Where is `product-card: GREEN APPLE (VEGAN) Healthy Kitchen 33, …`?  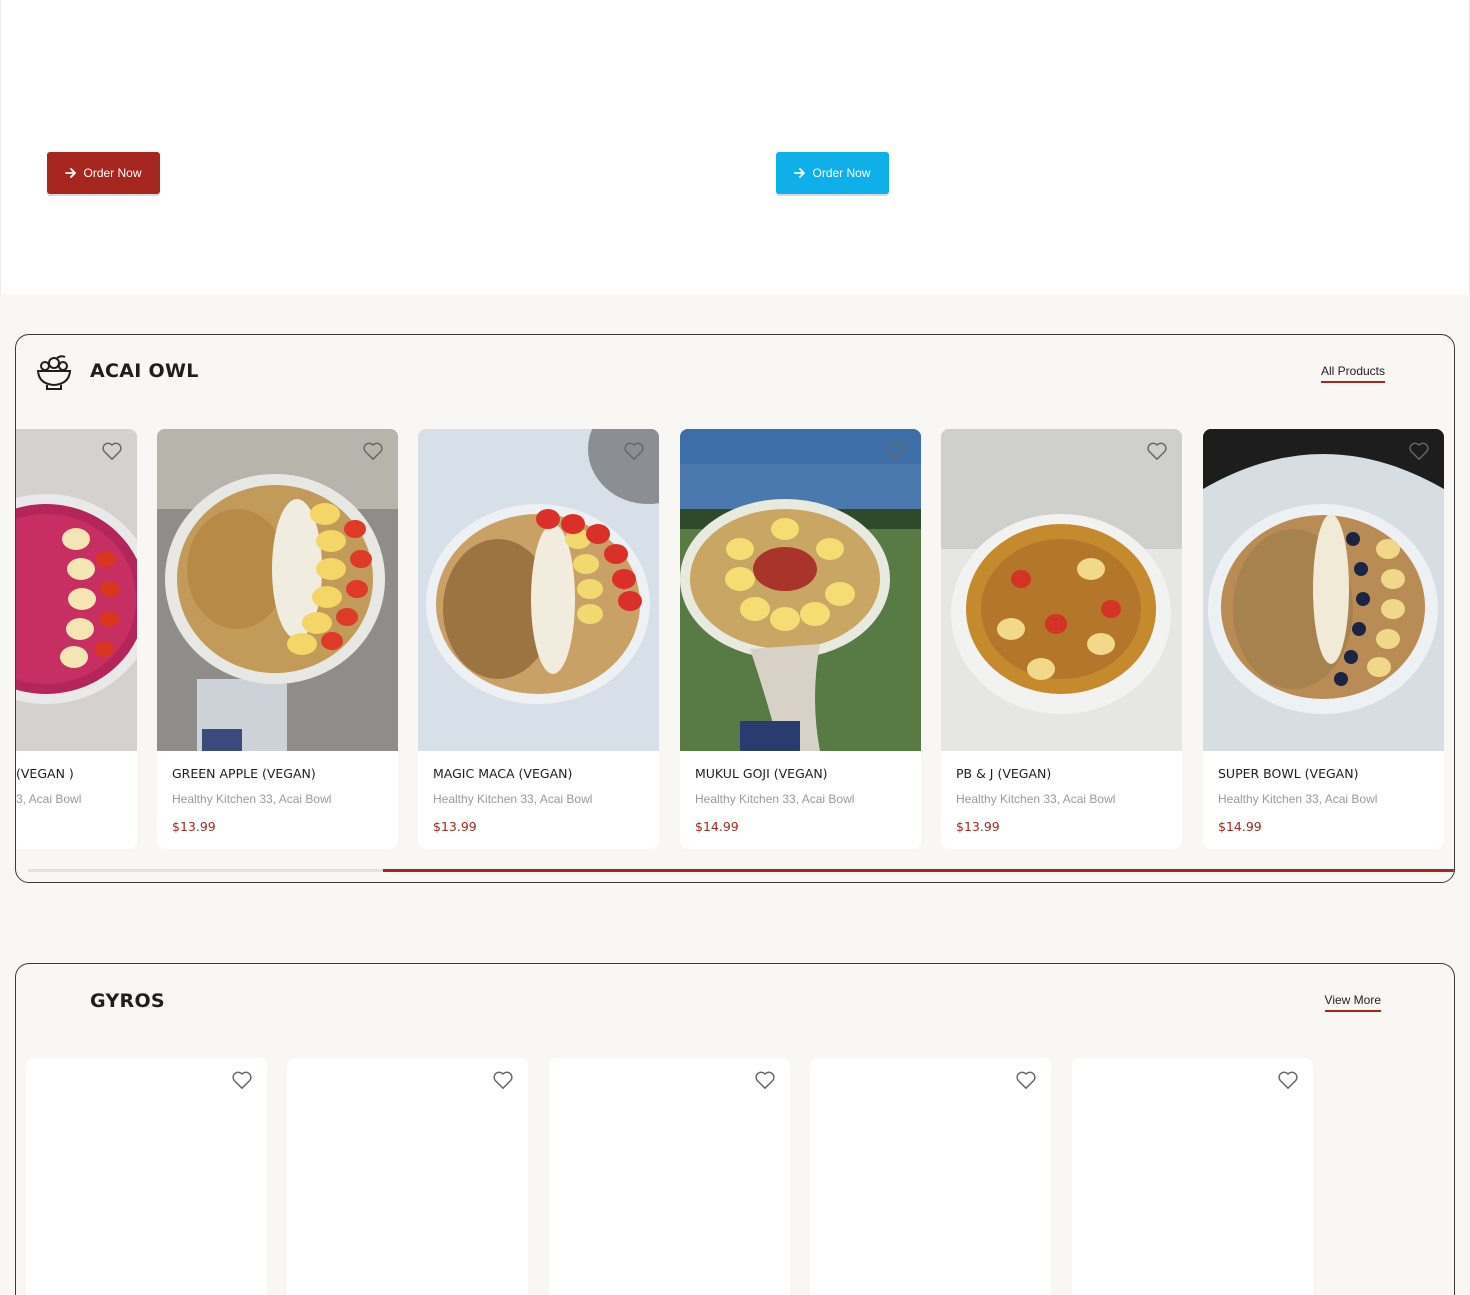
product-card: GREEN APPLE (VEGAN) Healthy Kitchen 33, … is located at coordinates (277, 639).